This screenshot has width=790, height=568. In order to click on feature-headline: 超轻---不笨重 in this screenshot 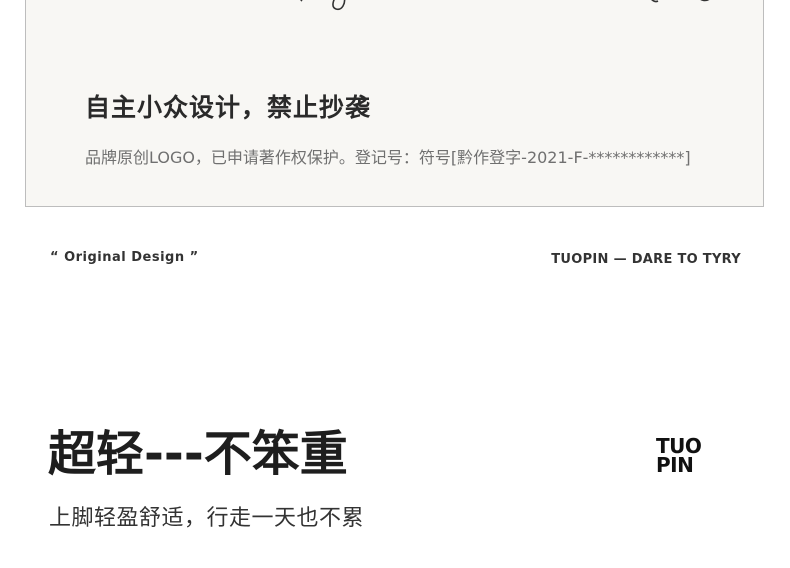, I will do `click(198, 454)`.